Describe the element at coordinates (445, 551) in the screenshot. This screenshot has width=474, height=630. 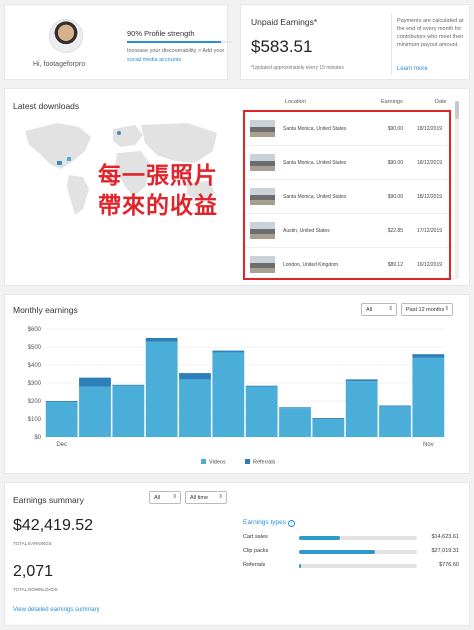
I see `earnings-type-value: $27,019.31` at that location.